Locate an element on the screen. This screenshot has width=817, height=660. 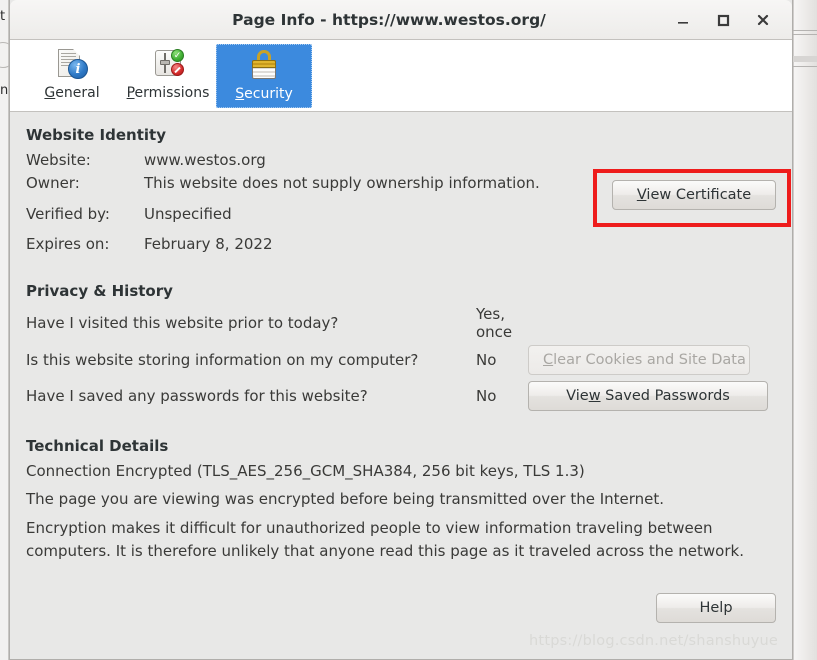
dialog-titlebar: Page Info - https://www.westos.org/ is located at coordinates (401, 20).